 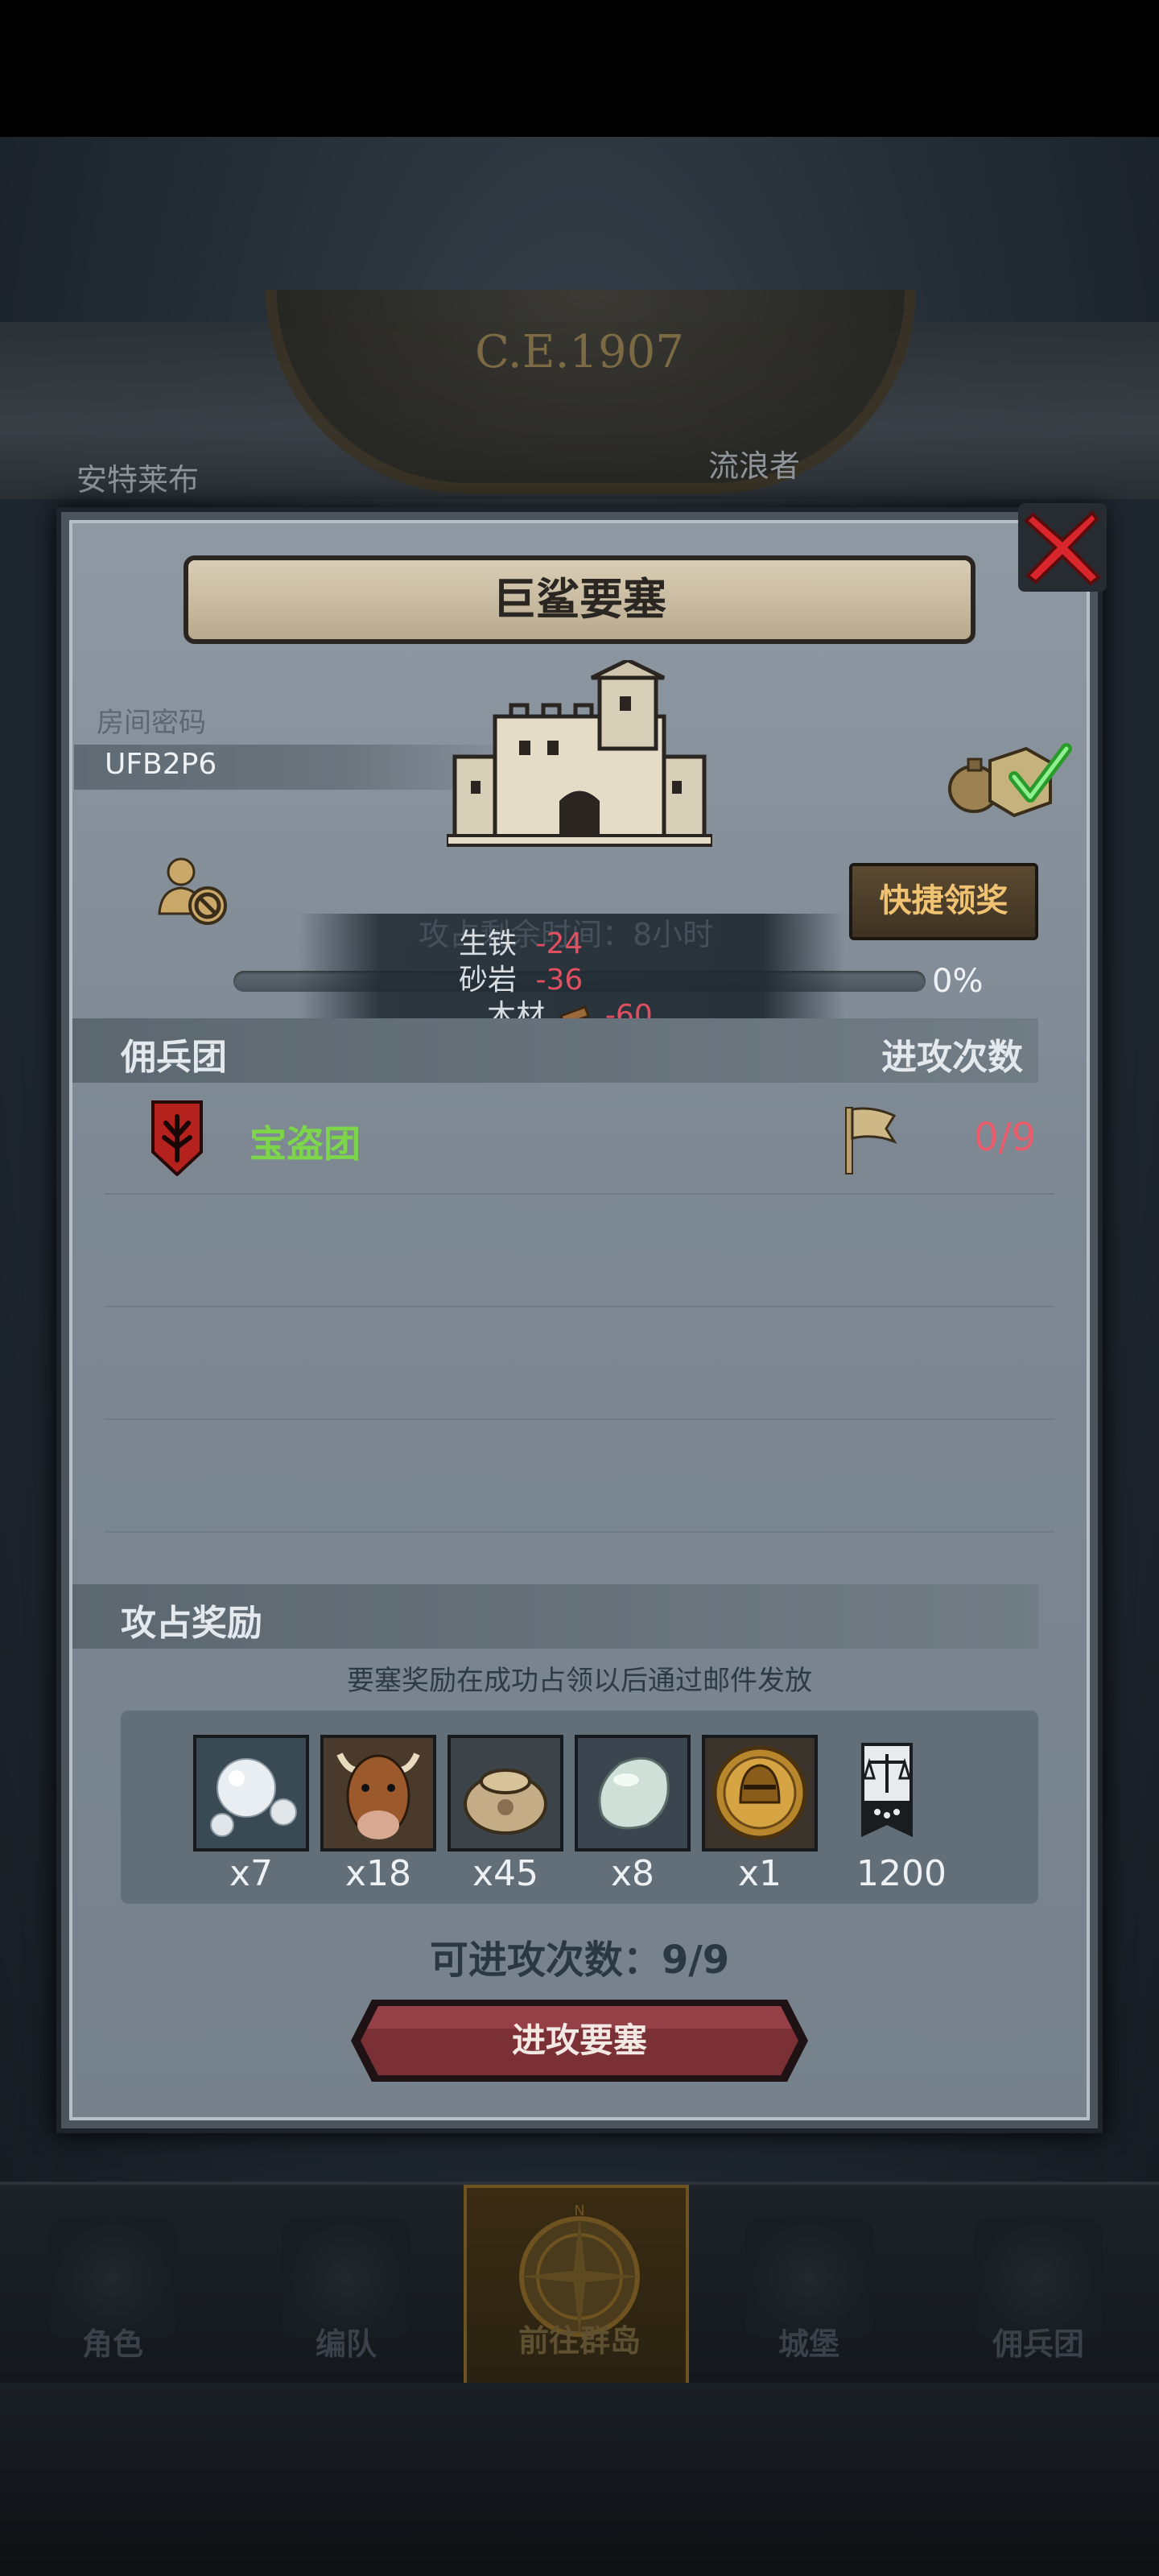 What do you see at coordinates (958, 981) in the screenshot?
I see `occupy-progress-percent: 0%` at bounding box center [958, 981].